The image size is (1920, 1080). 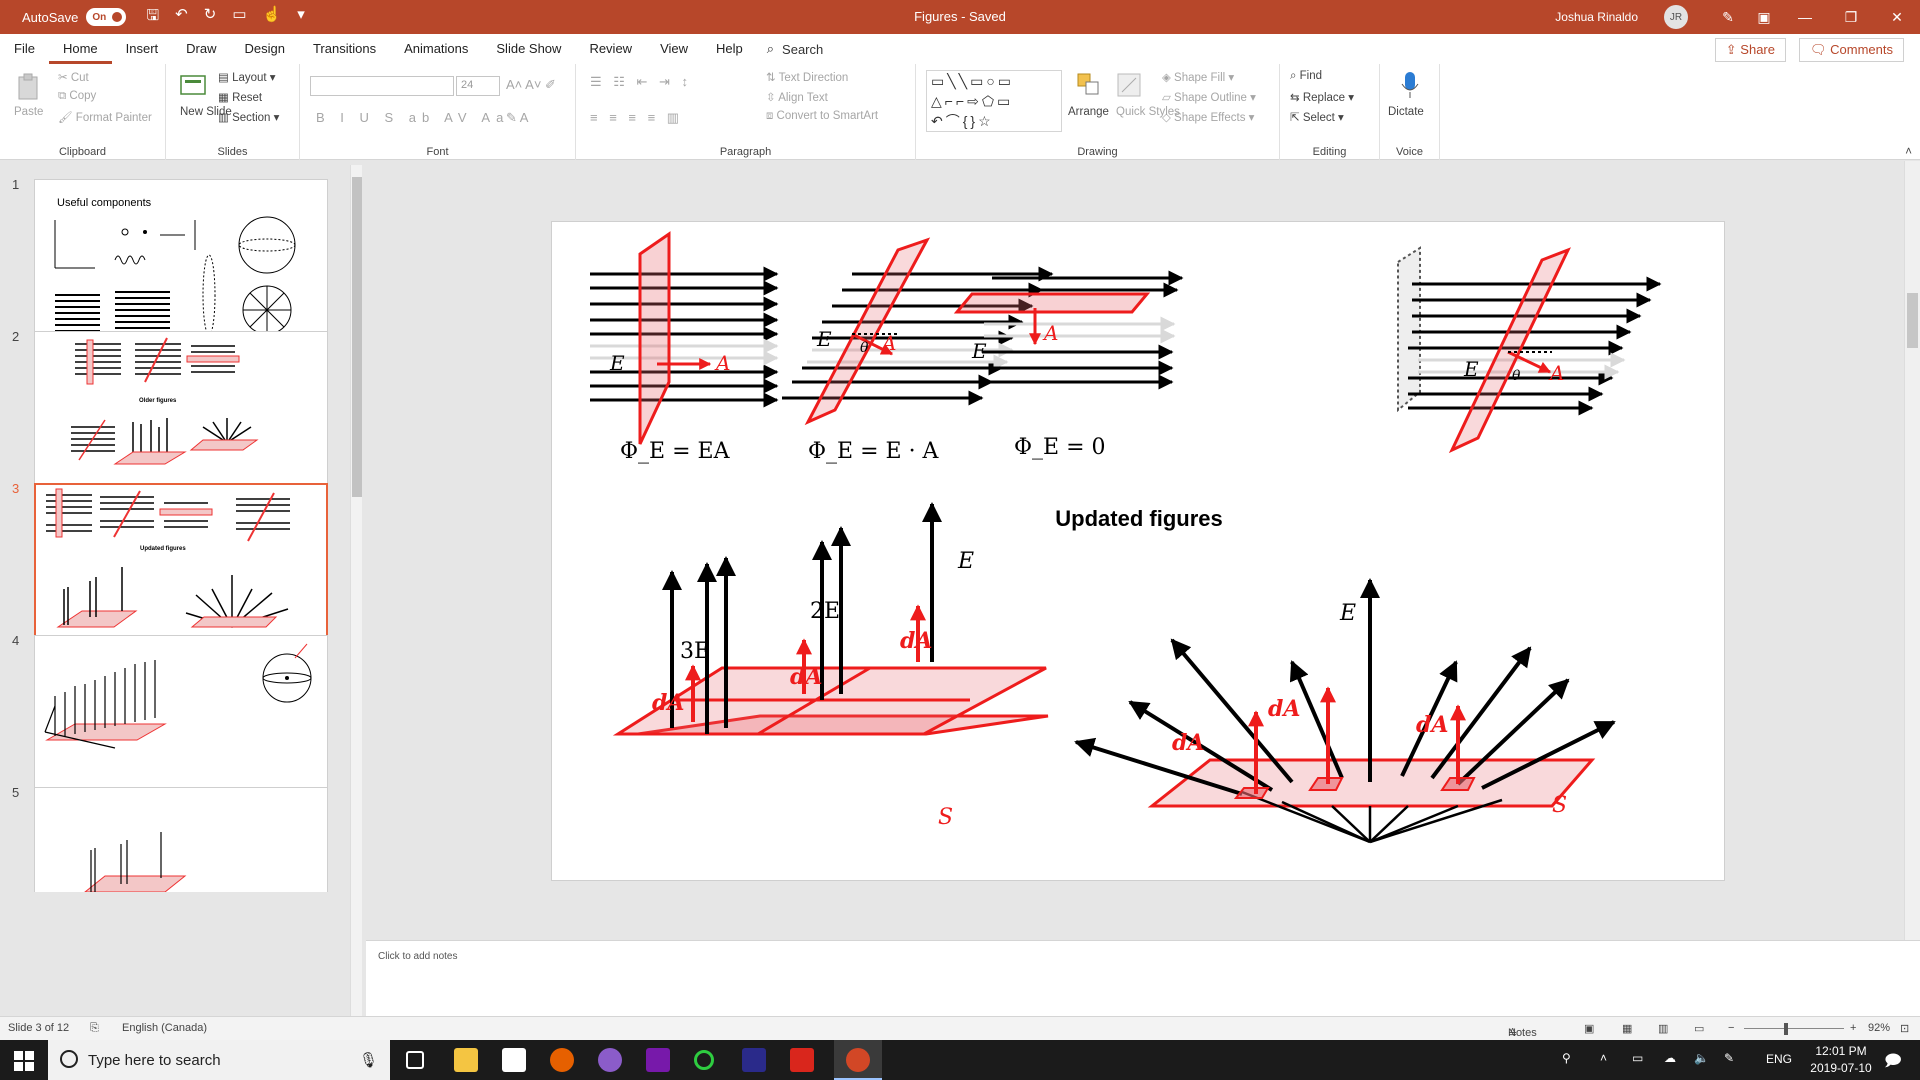 I want to click on undo-icon: ↶, so click(x=181, y=17).